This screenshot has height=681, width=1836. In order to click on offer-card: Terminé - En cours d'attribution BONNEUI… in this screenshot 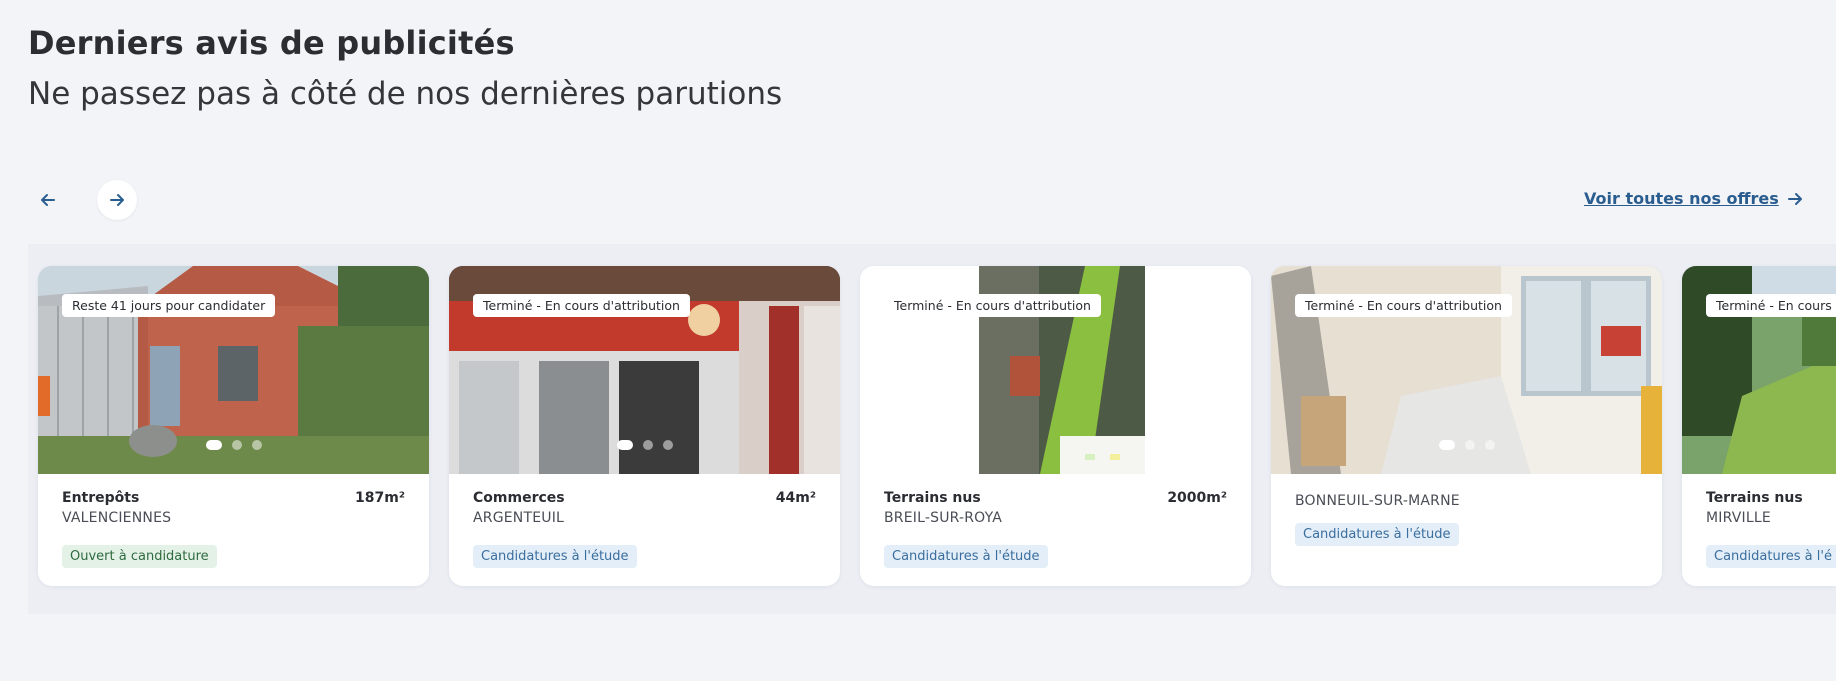, I will do `click(1466, 426)`.